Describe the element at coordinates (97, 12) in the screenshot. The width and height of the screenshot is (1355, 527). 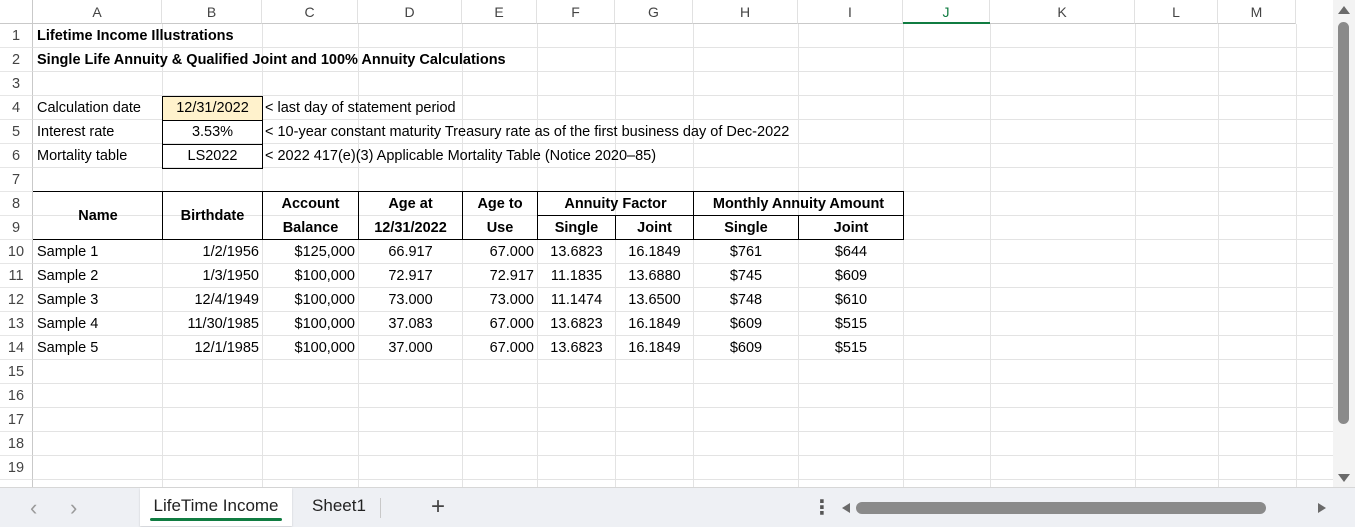
I see `column-header-a: A` at that location.